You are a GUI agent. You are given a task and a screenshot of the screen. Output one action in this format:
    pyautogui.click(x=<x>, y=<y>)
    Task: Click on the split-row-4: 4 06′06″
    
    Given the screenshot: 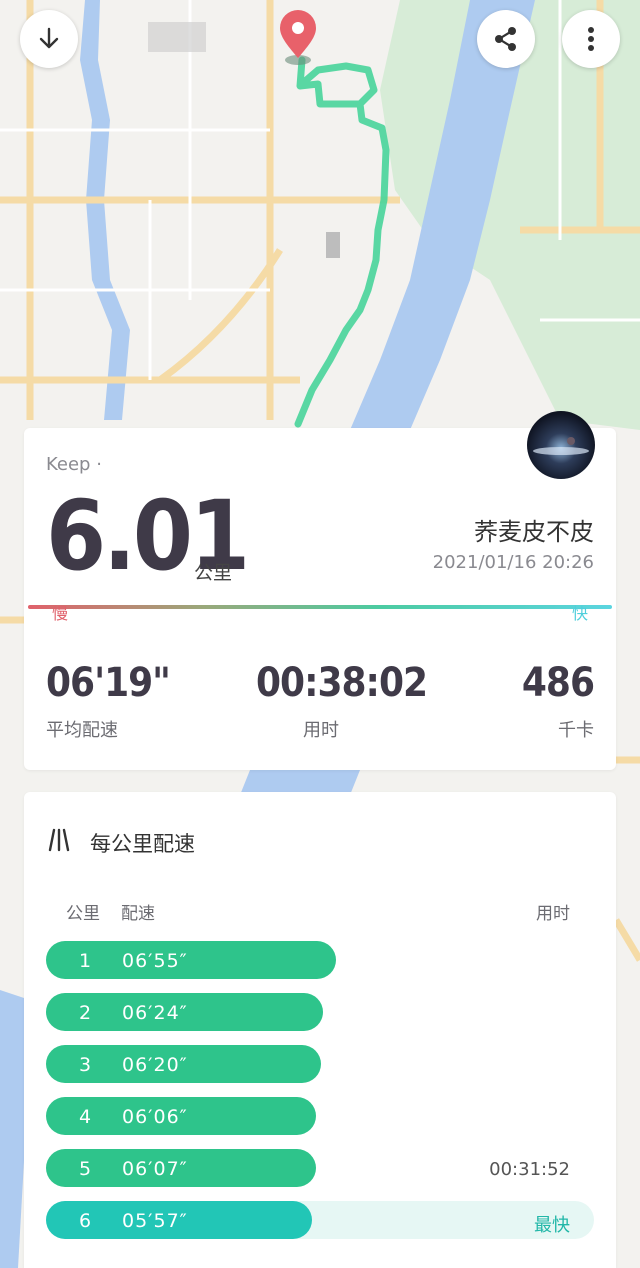 What is the action you would take?
    pyautogui.click(x=181, y=1116)
    